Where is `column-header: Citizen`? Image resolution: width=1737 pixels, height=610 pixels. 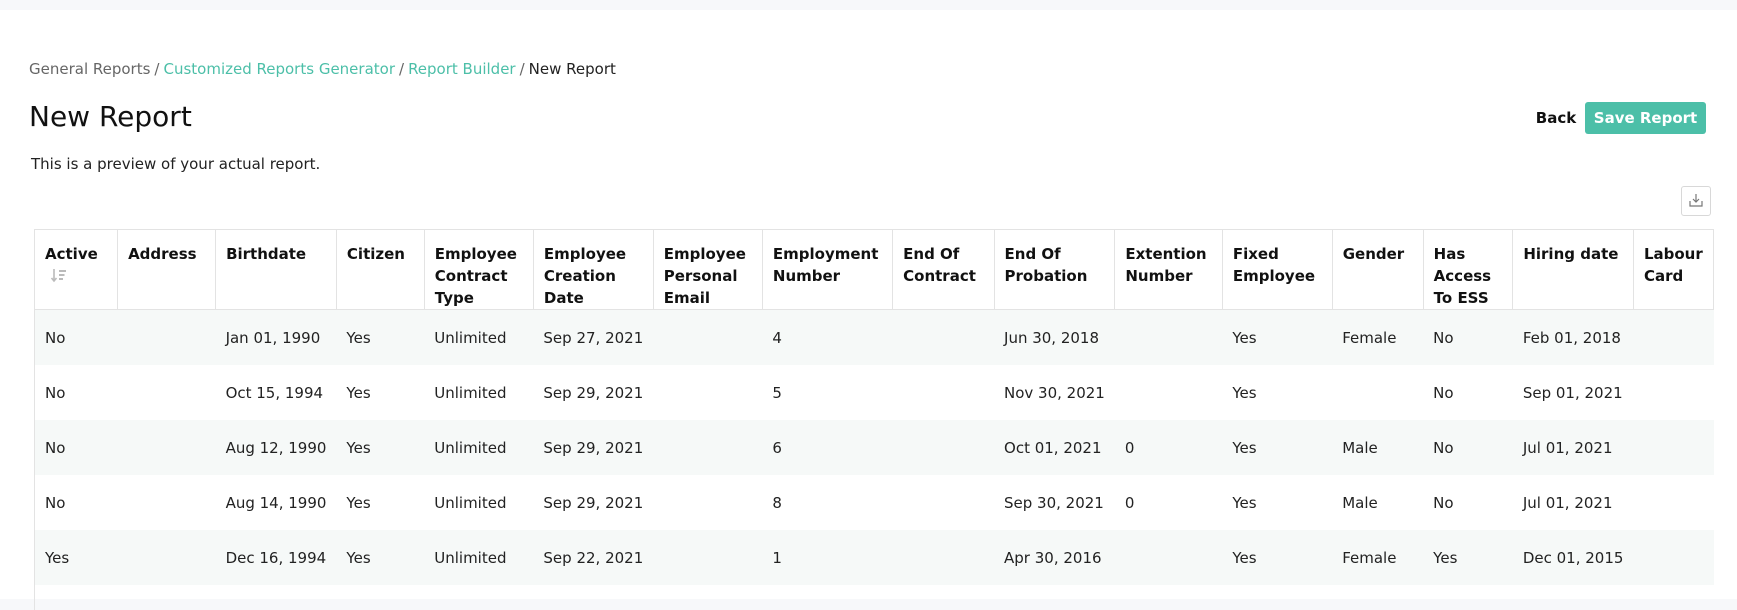 column-header: Citizen is located at coordinates (380, 270).